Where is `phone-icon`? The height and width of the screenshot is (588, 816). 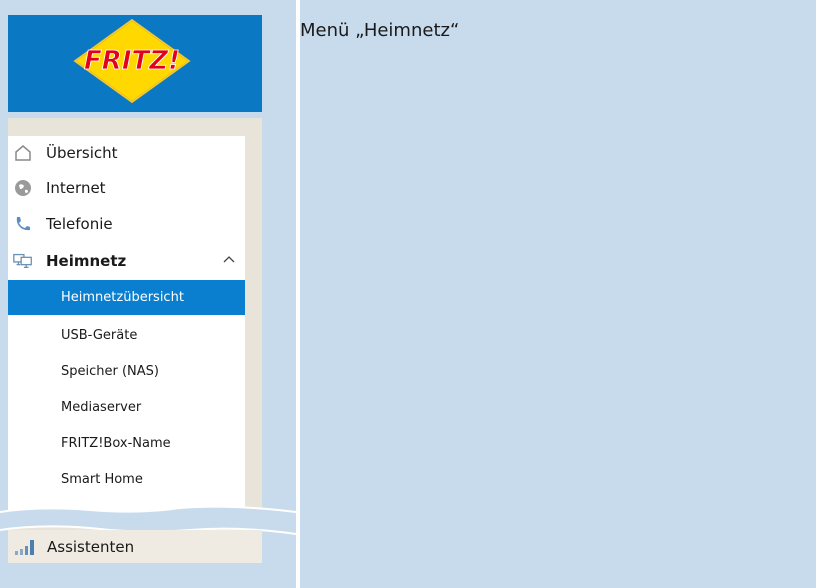 phone-icon is located at coordinates (23, 224).